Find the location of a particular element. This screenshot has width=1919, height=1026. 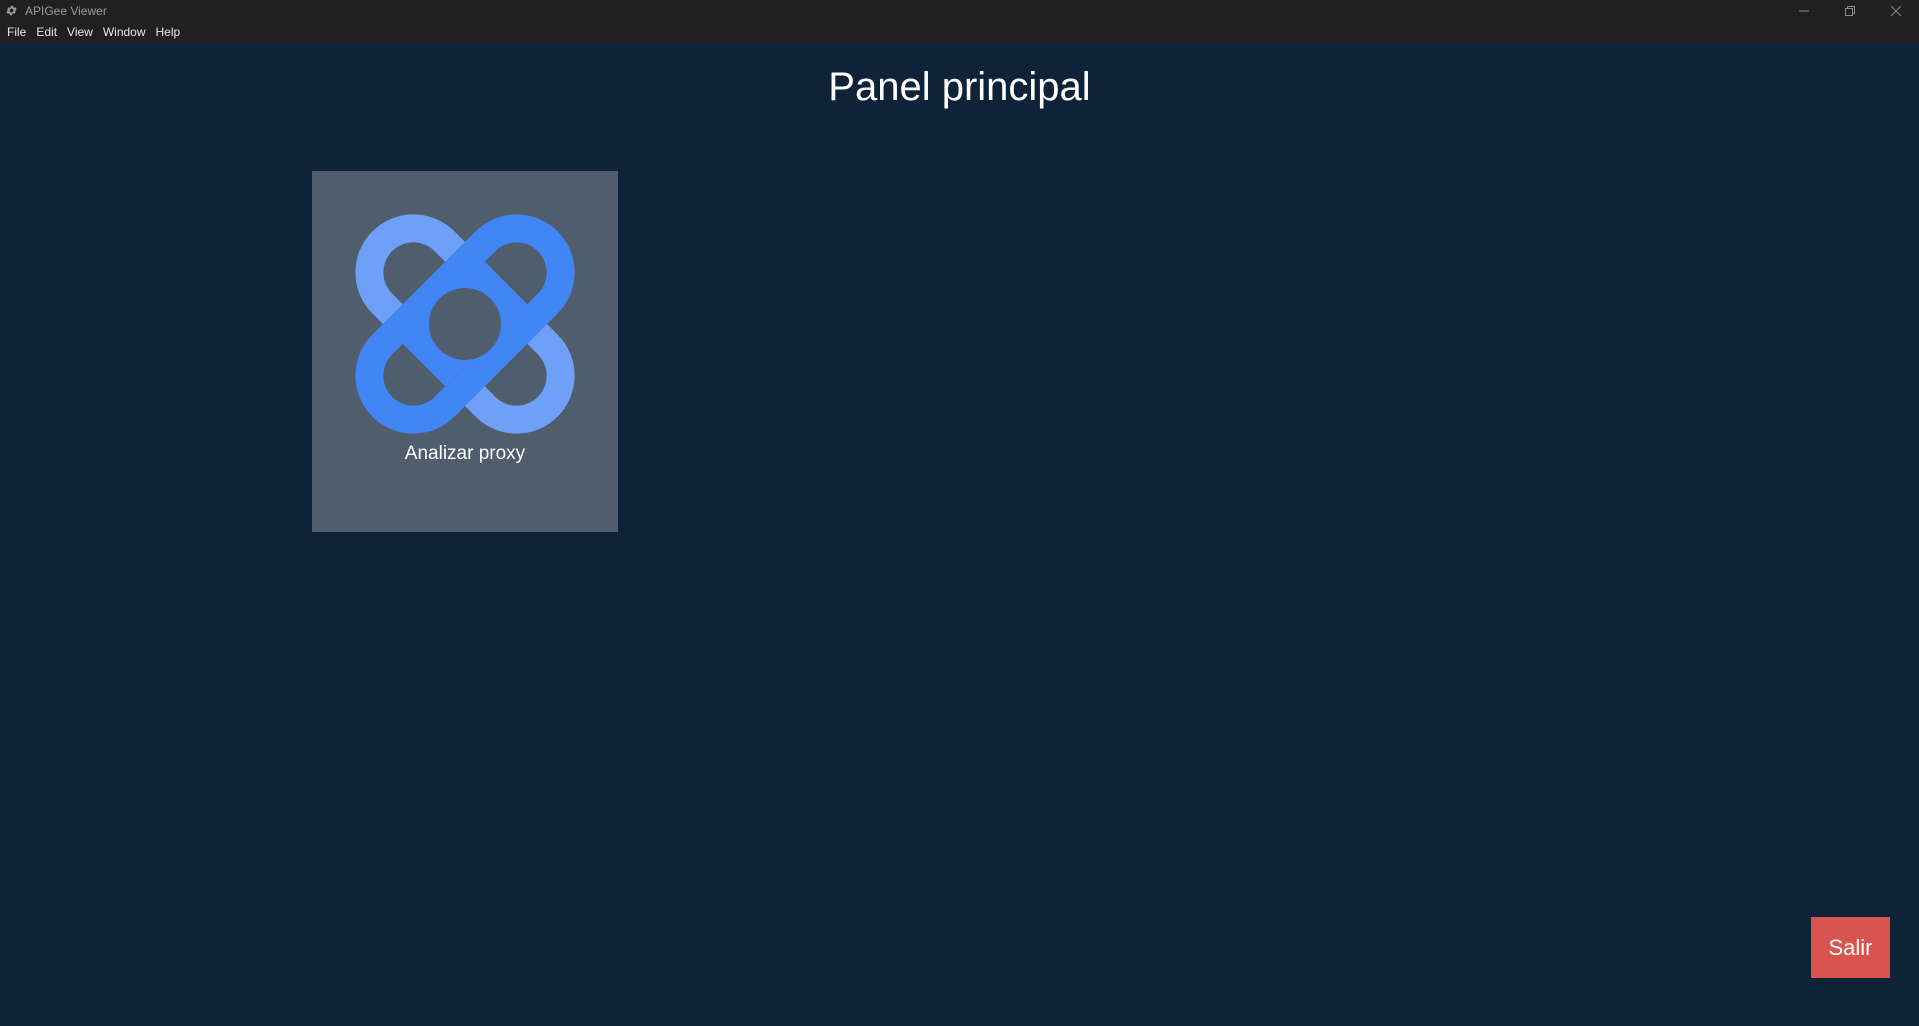

window-title: APIGee Viewer is located at coordinates (66, 10).